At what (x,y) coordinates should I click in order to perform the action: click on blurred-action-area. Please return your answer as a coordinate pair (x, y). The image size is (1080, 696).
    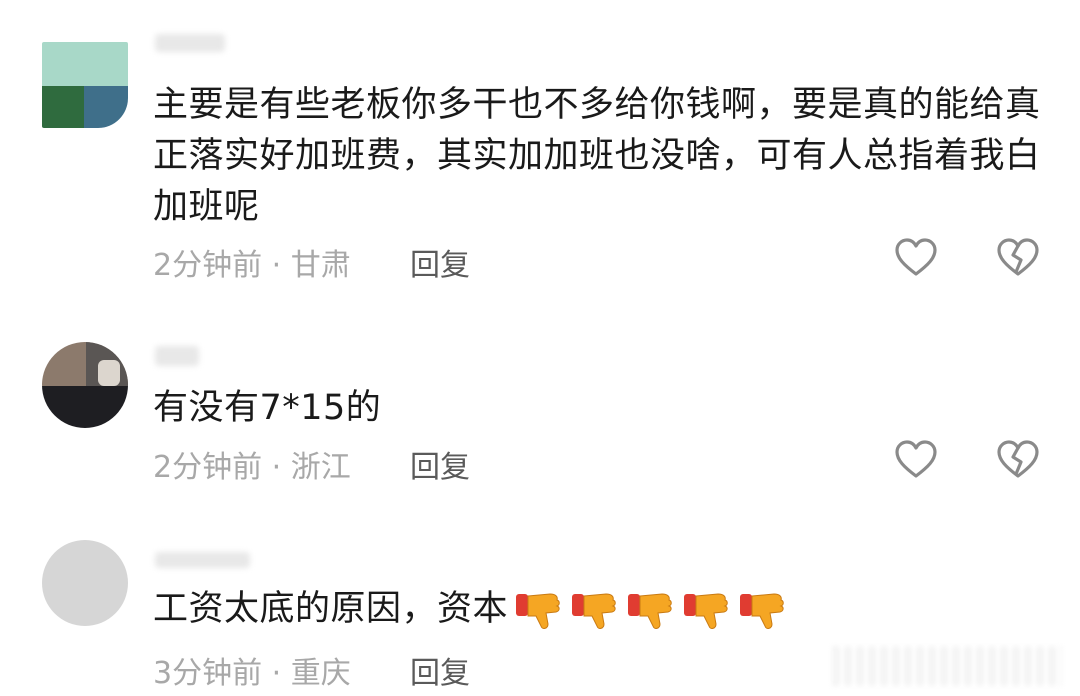
    Looking at the image, I should click on (947, 666).